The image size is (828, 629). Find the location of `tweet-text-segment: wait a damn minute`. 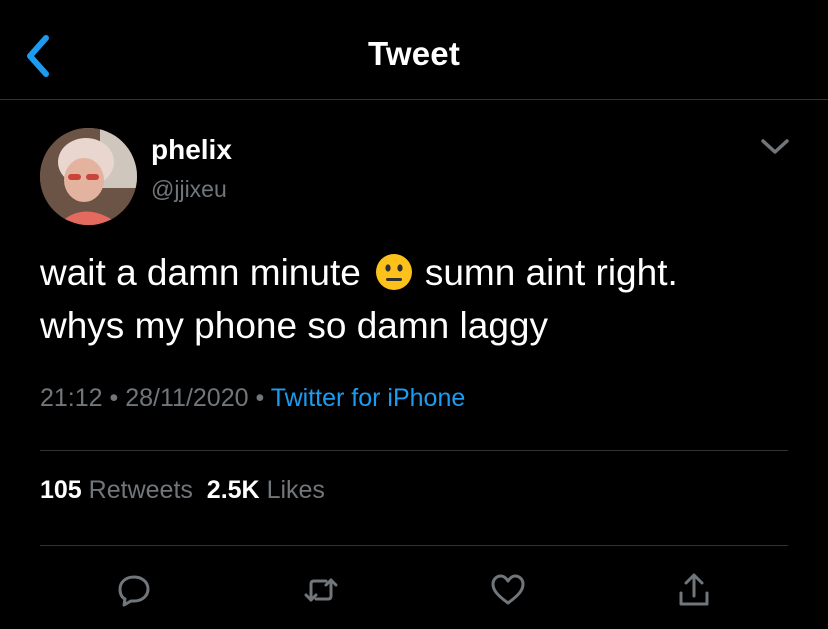

tweet-text-segment: wait a damn minute is located at coordinates (200, 272).